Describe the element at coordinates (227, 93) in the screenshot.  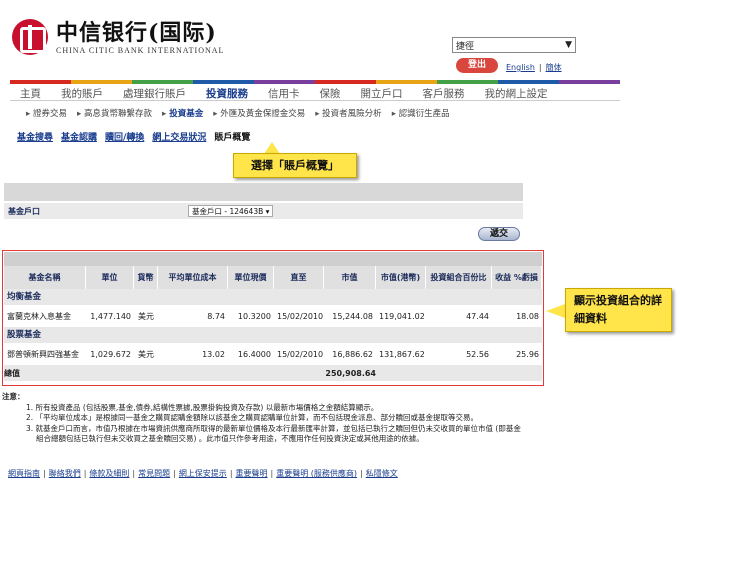
I see `main-nav-item: 投資服務` at that location.